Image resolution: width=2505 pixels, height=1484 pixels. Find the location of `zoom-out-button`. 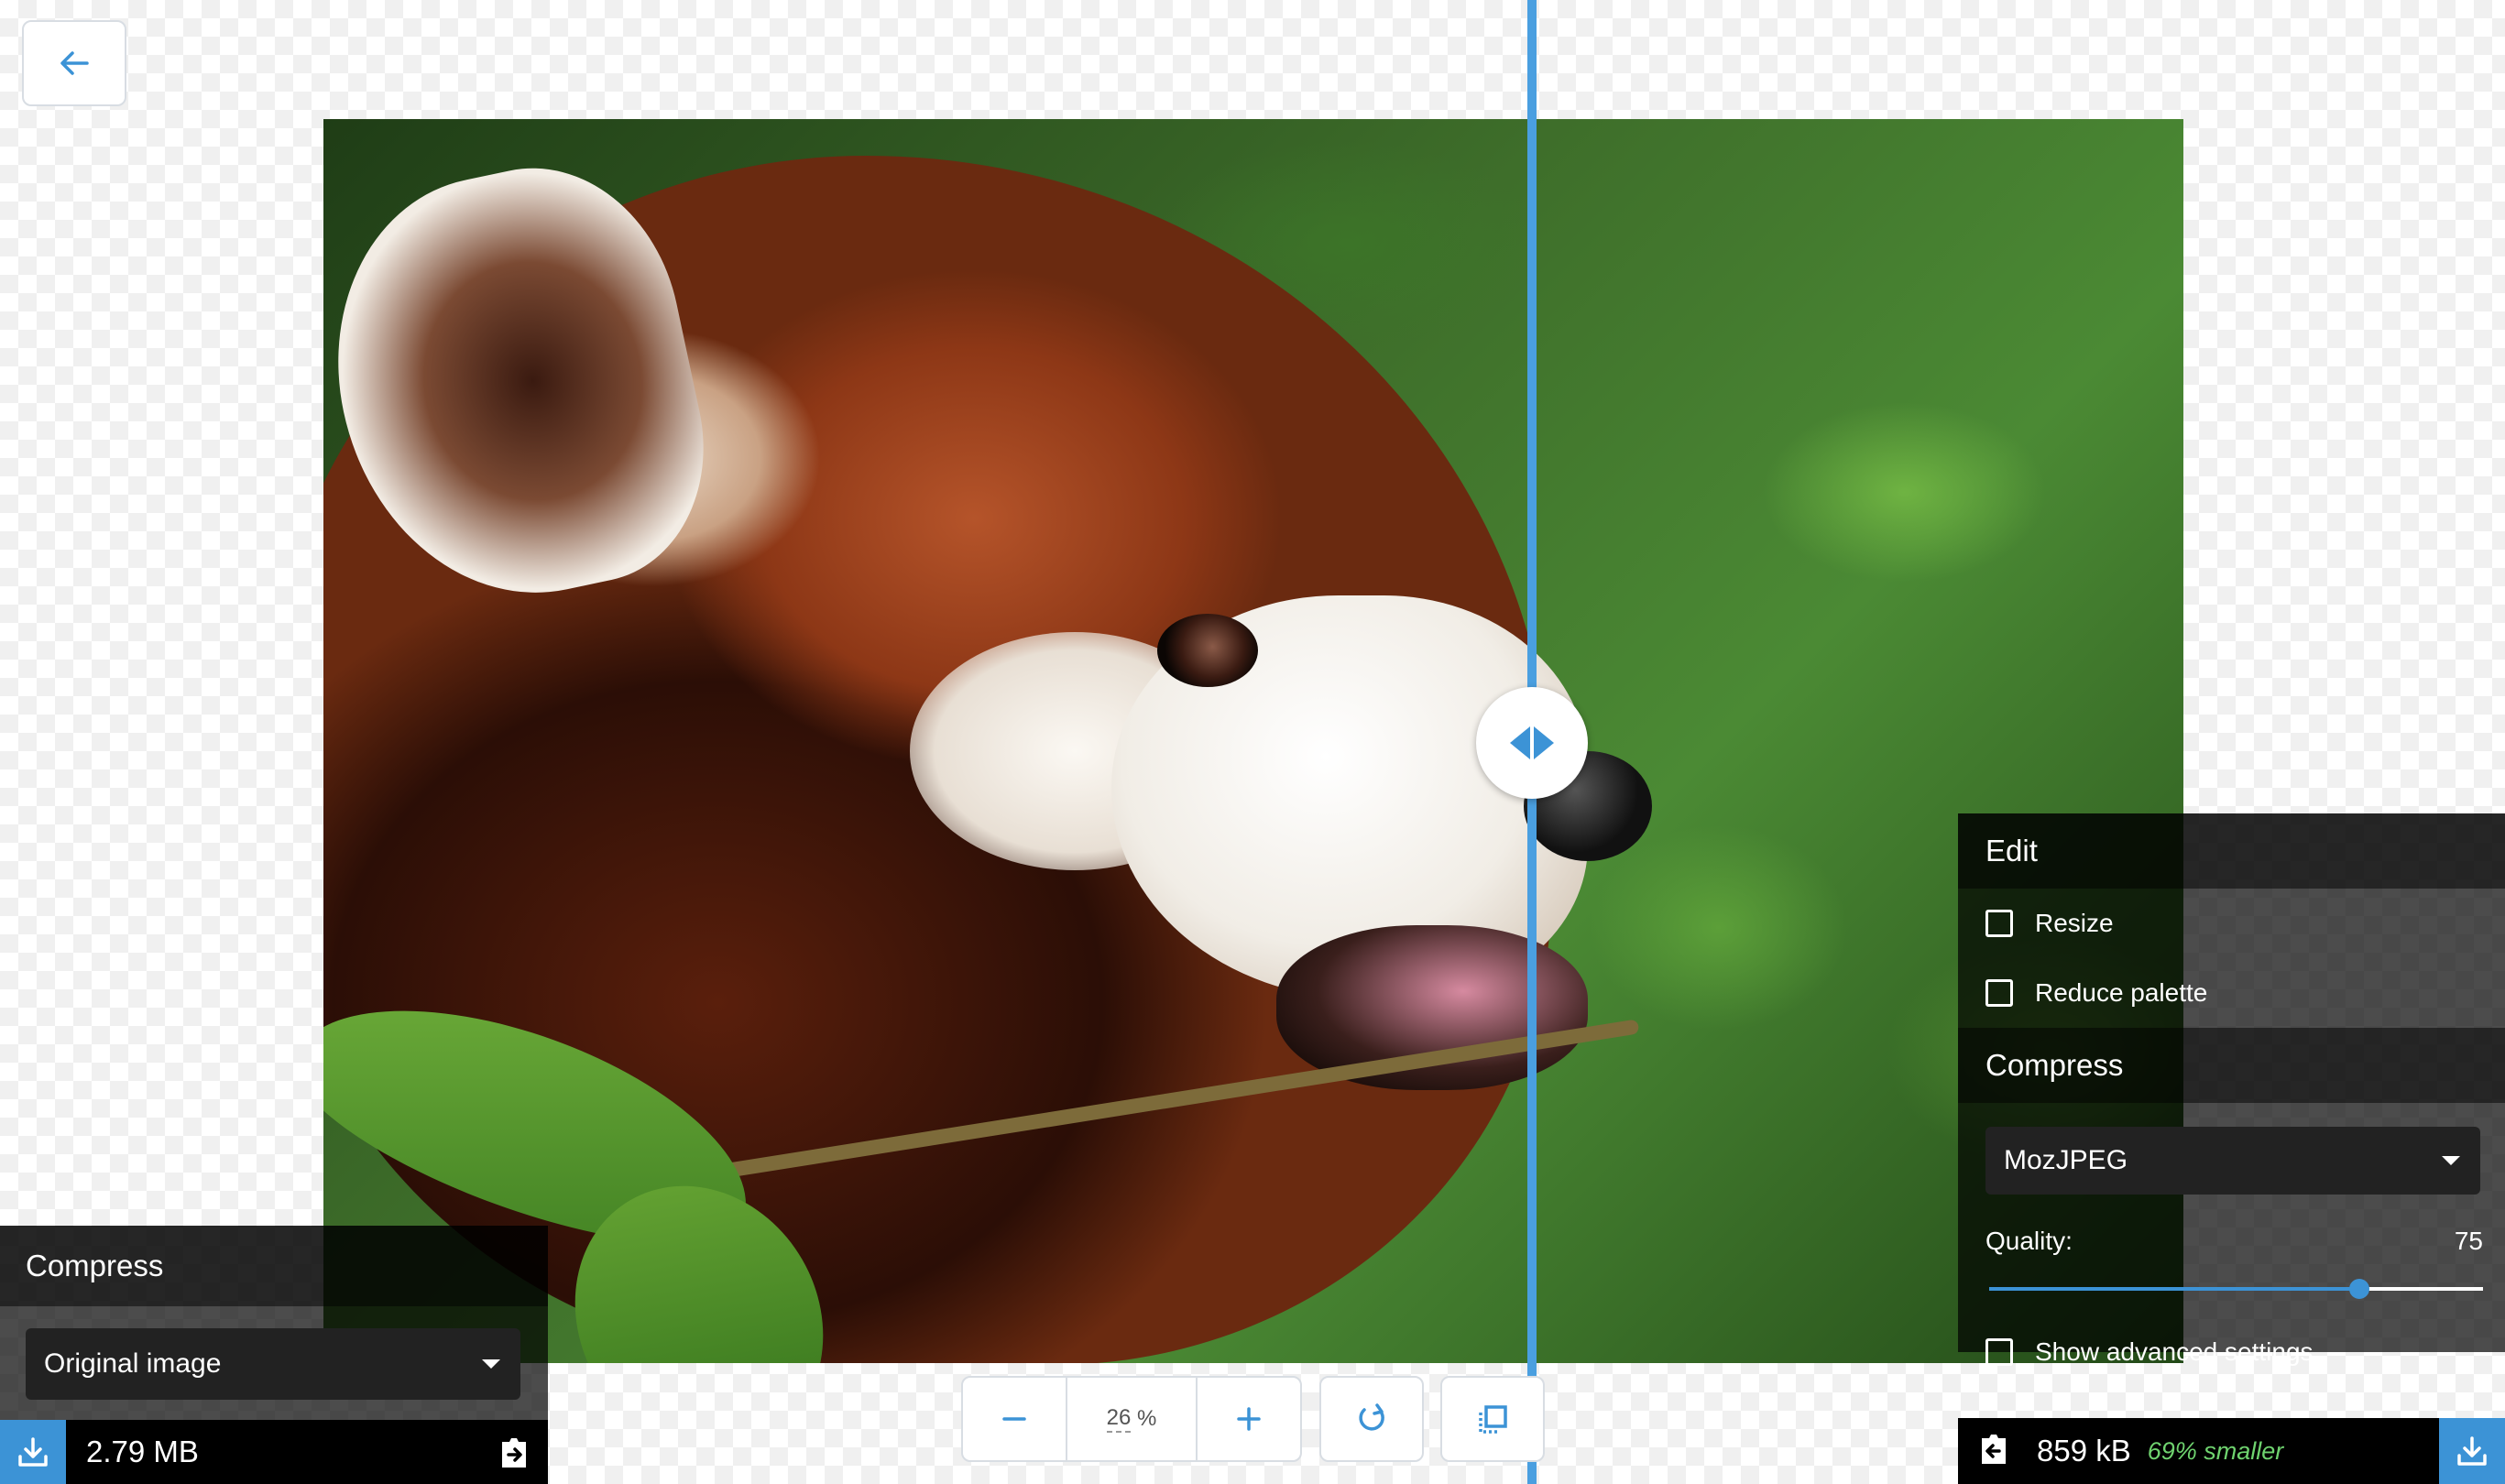

zoom-out-button is located at coordinates (1014, 1419).